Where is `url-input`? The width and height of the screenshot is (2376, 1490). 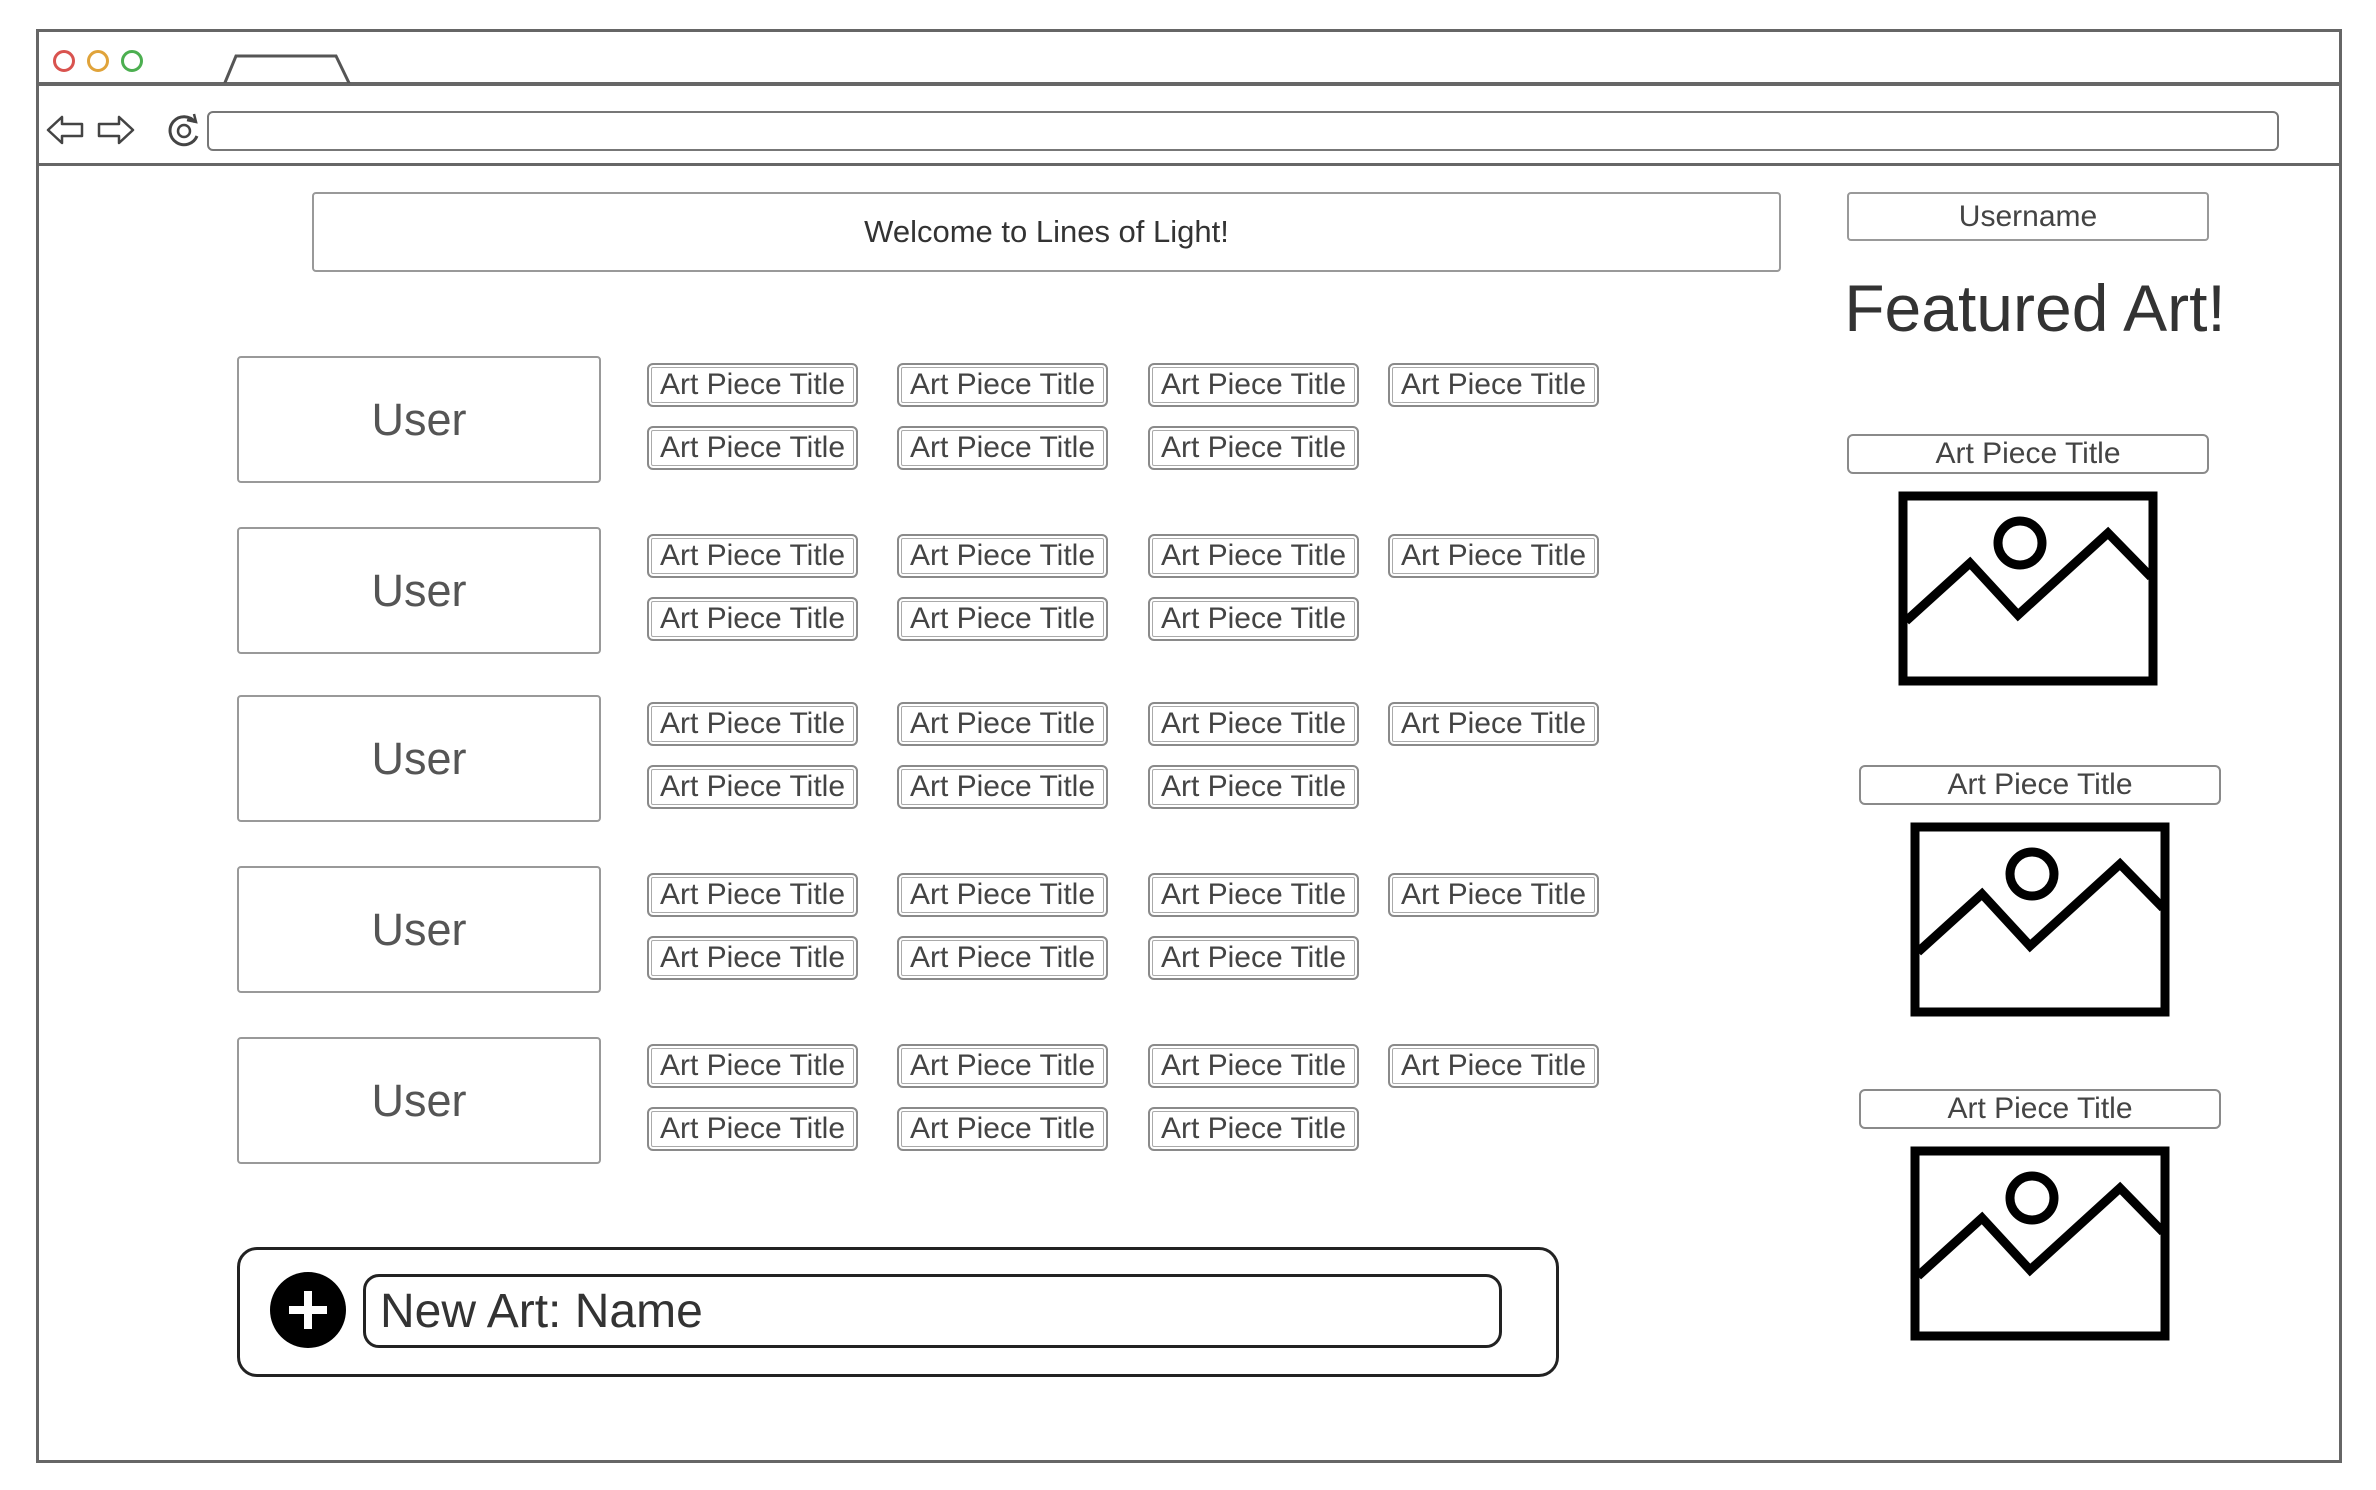
url-input is located at coordinates (1243, 131).